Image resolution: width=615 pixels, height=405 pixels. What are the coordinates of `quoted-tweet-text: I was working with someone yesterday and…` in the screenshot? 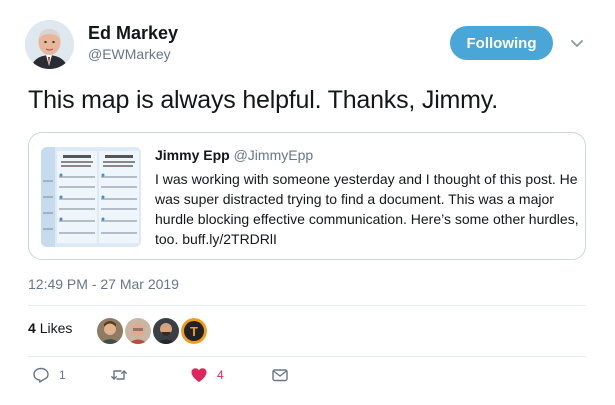 It's located at (367, 209).